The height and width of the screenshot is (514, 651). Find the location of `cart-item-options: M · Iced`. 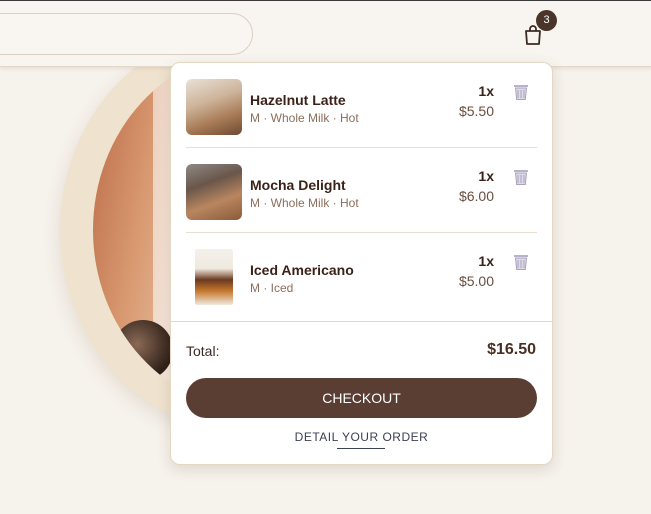

cart-item-options: M · Iced is located at coordinates (272, 288).